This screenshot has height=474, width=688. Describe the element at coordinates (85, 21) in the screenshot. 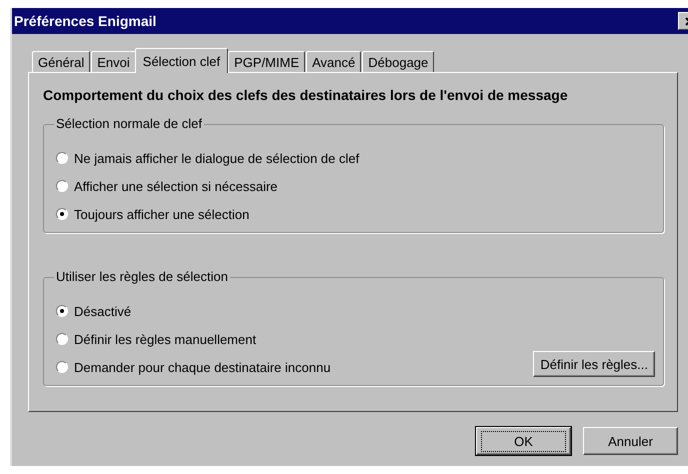

I see `window-title: Préférences Enigmail` at that location.